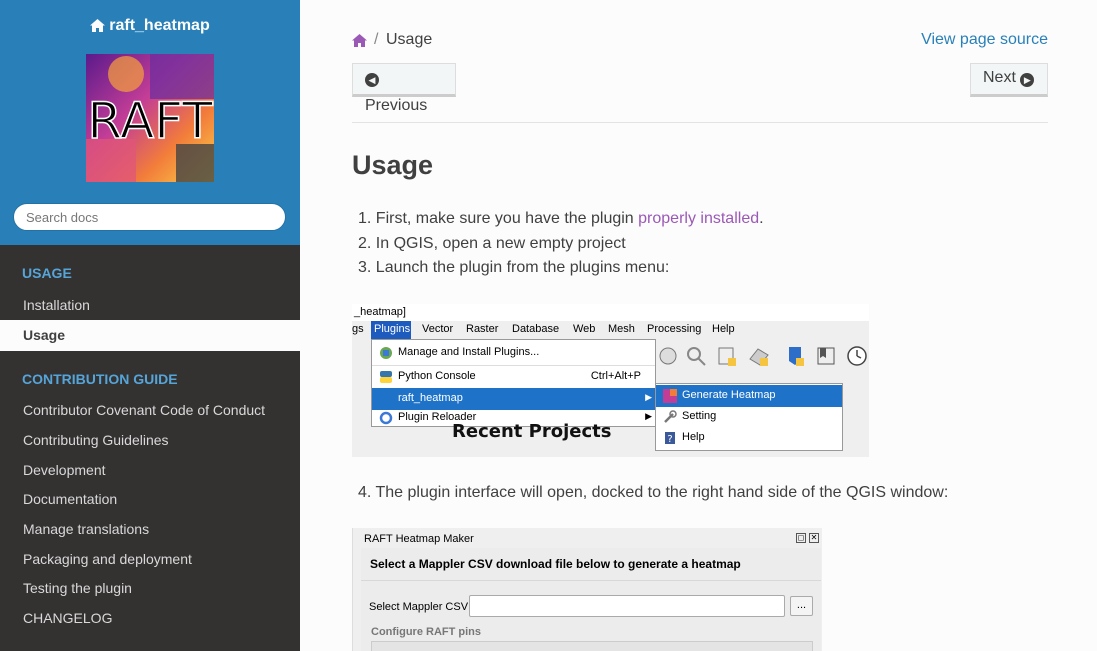 The width and height of the screenshot is (1097, 651). What do you see at coordinates (627, 606) in the screenshot?
I see `csv-path-field` at bounding box center [627, 606].